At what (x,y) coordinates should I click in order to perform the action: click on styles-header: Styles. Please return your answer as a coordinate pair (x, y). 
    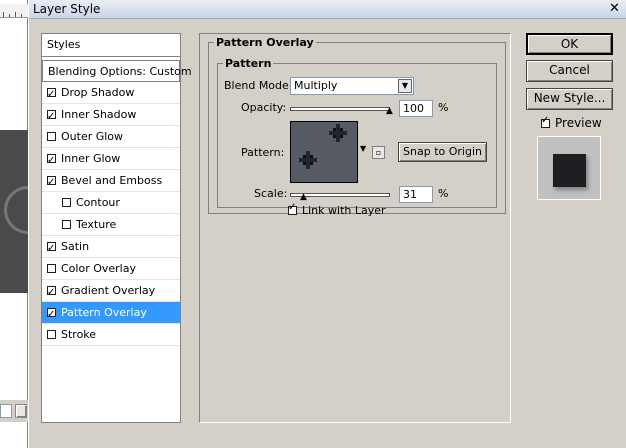
    Looking at the image, I should click on (111, 45).